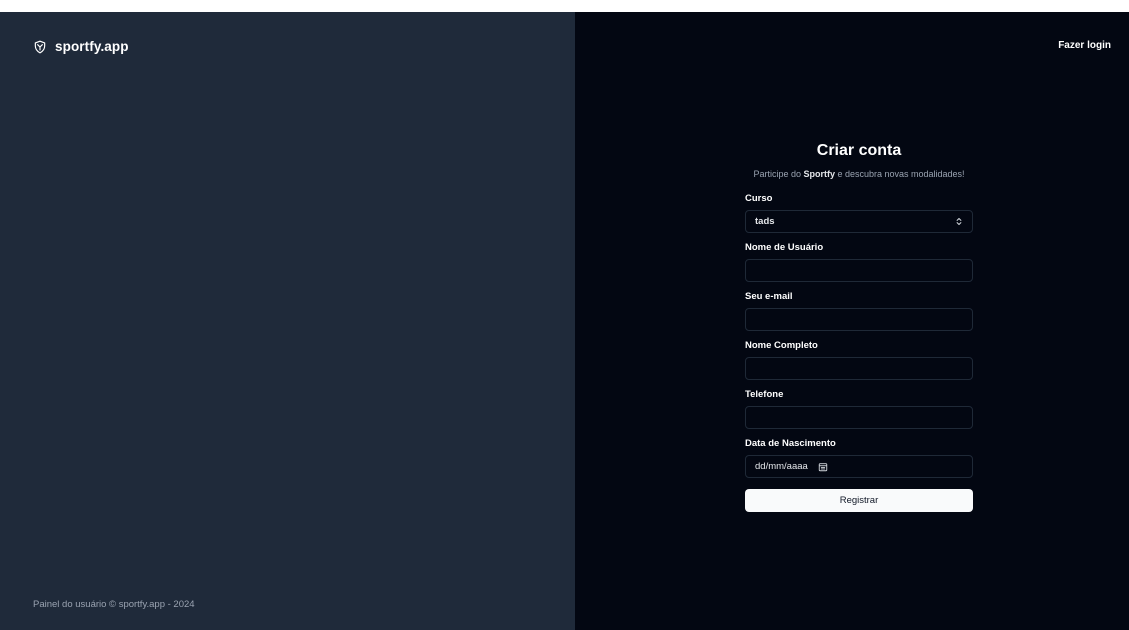  What do you see at coordinates (765, 221) in the screenshot?
I see `course-select-value: tads` at bounding box center [765, 221].